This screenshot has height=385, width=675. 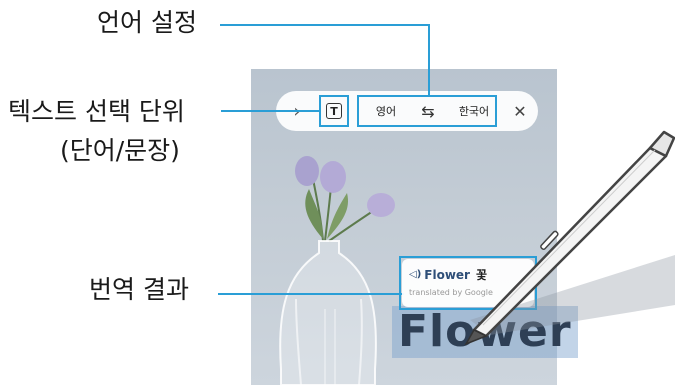 I want to click on translation-result-label: 번역 결과, so click(x=139, y=289).